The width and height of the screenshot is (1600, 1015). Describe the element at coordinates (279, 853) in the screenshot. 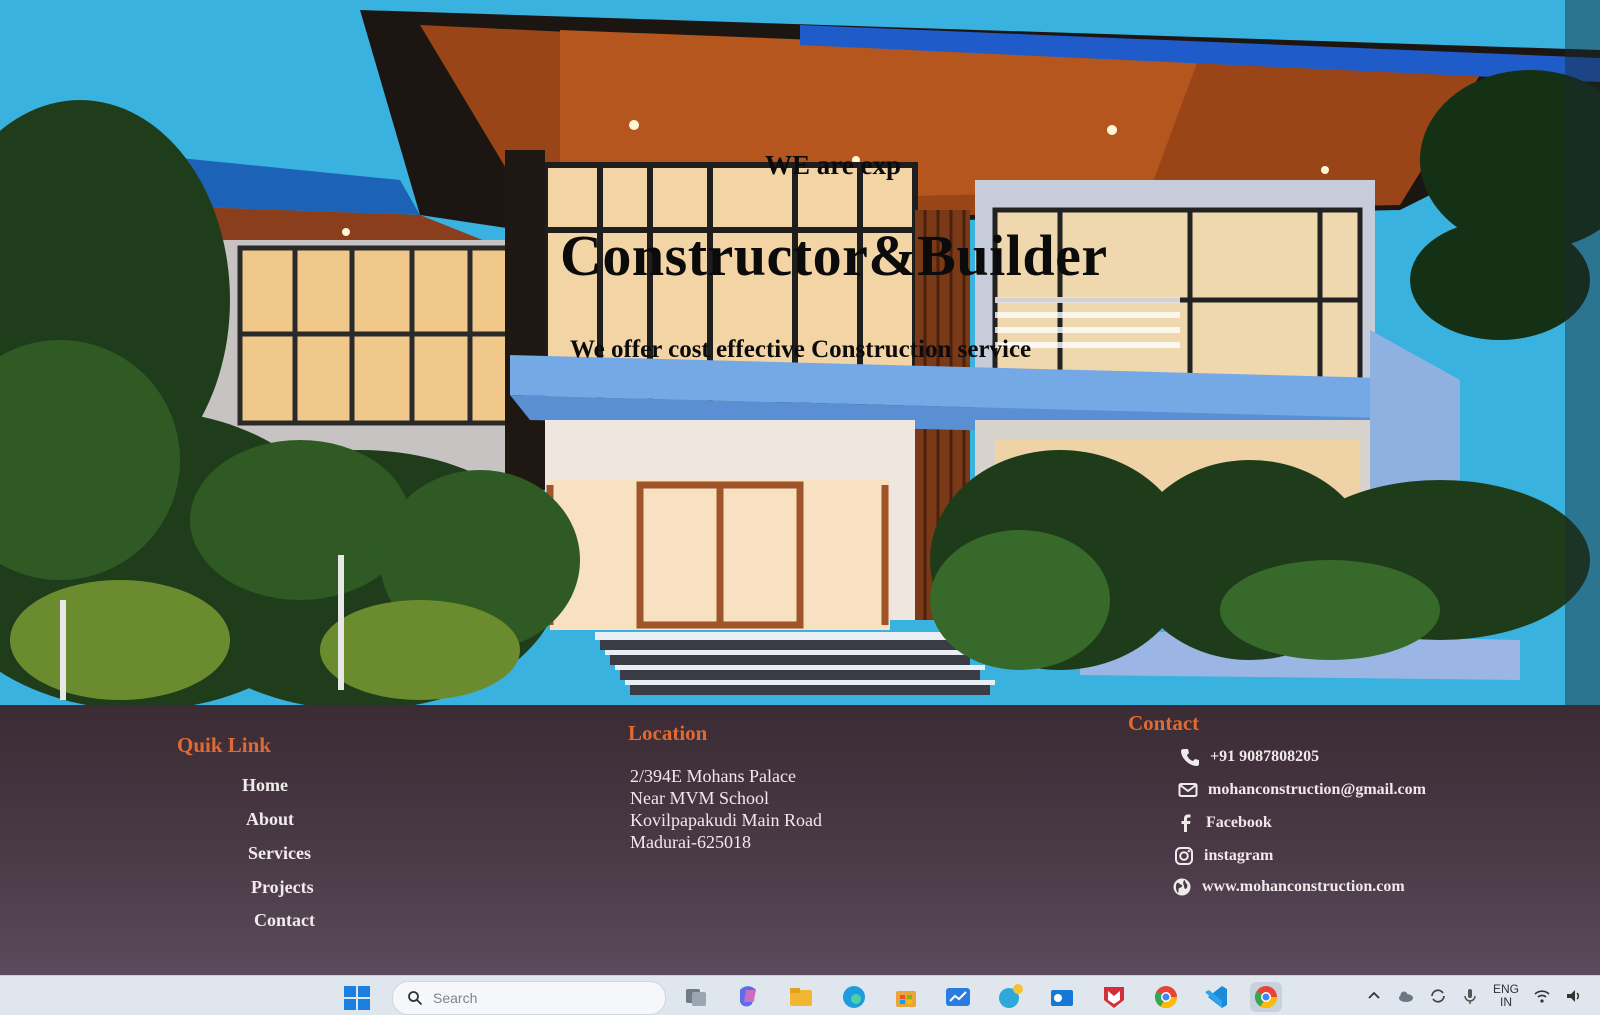

I see `footer-link-services: Services` at that location.